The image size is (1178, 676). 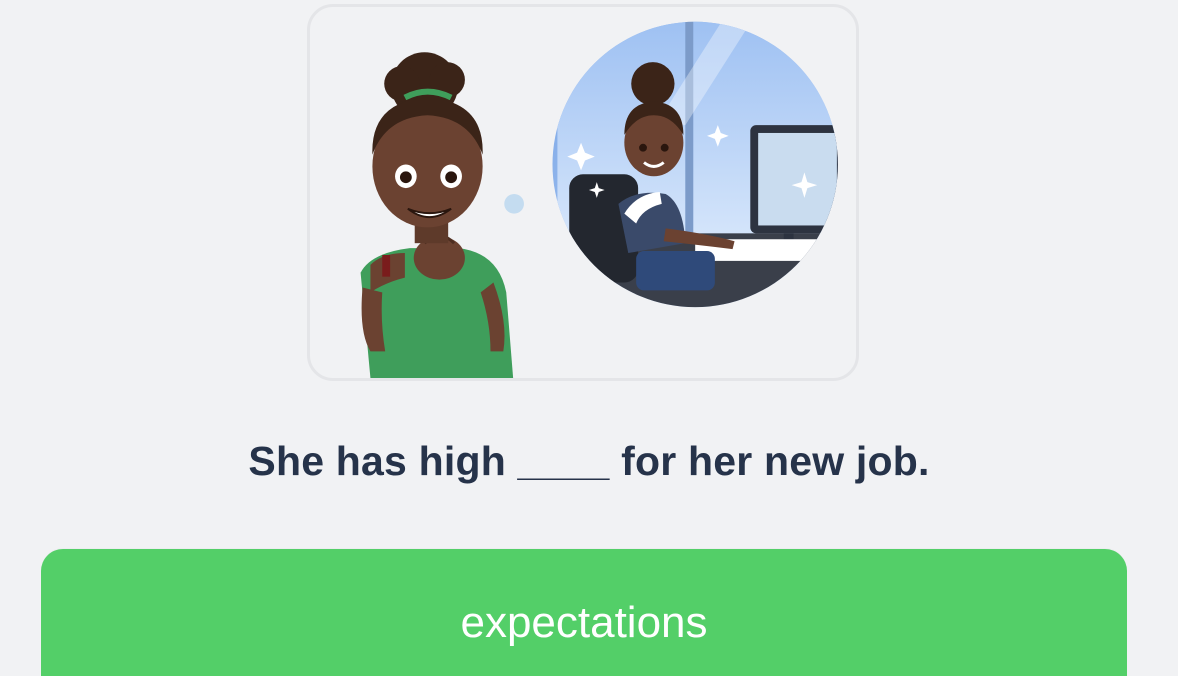 What do you see at coordinates (695, 164) in the screenshot?
I see `thought-bubble` at bounding box center [695, 164].